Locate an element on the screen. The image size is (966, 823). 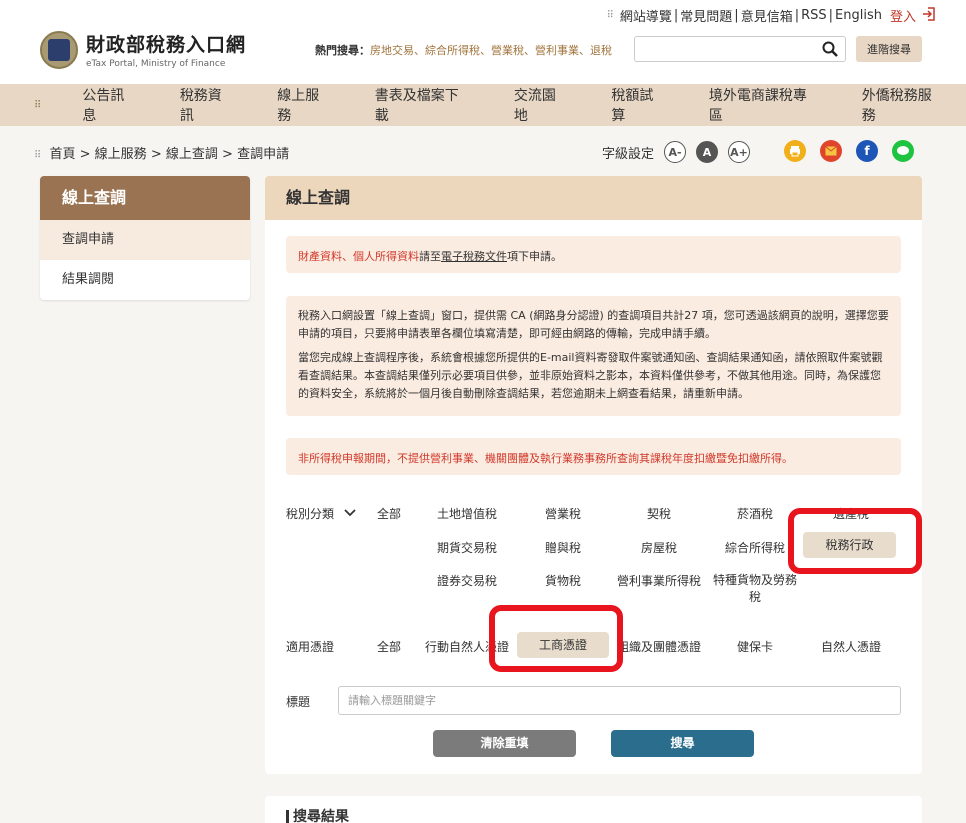
nav-item-forum: 交流園地 is located at coordinates (541, 105).